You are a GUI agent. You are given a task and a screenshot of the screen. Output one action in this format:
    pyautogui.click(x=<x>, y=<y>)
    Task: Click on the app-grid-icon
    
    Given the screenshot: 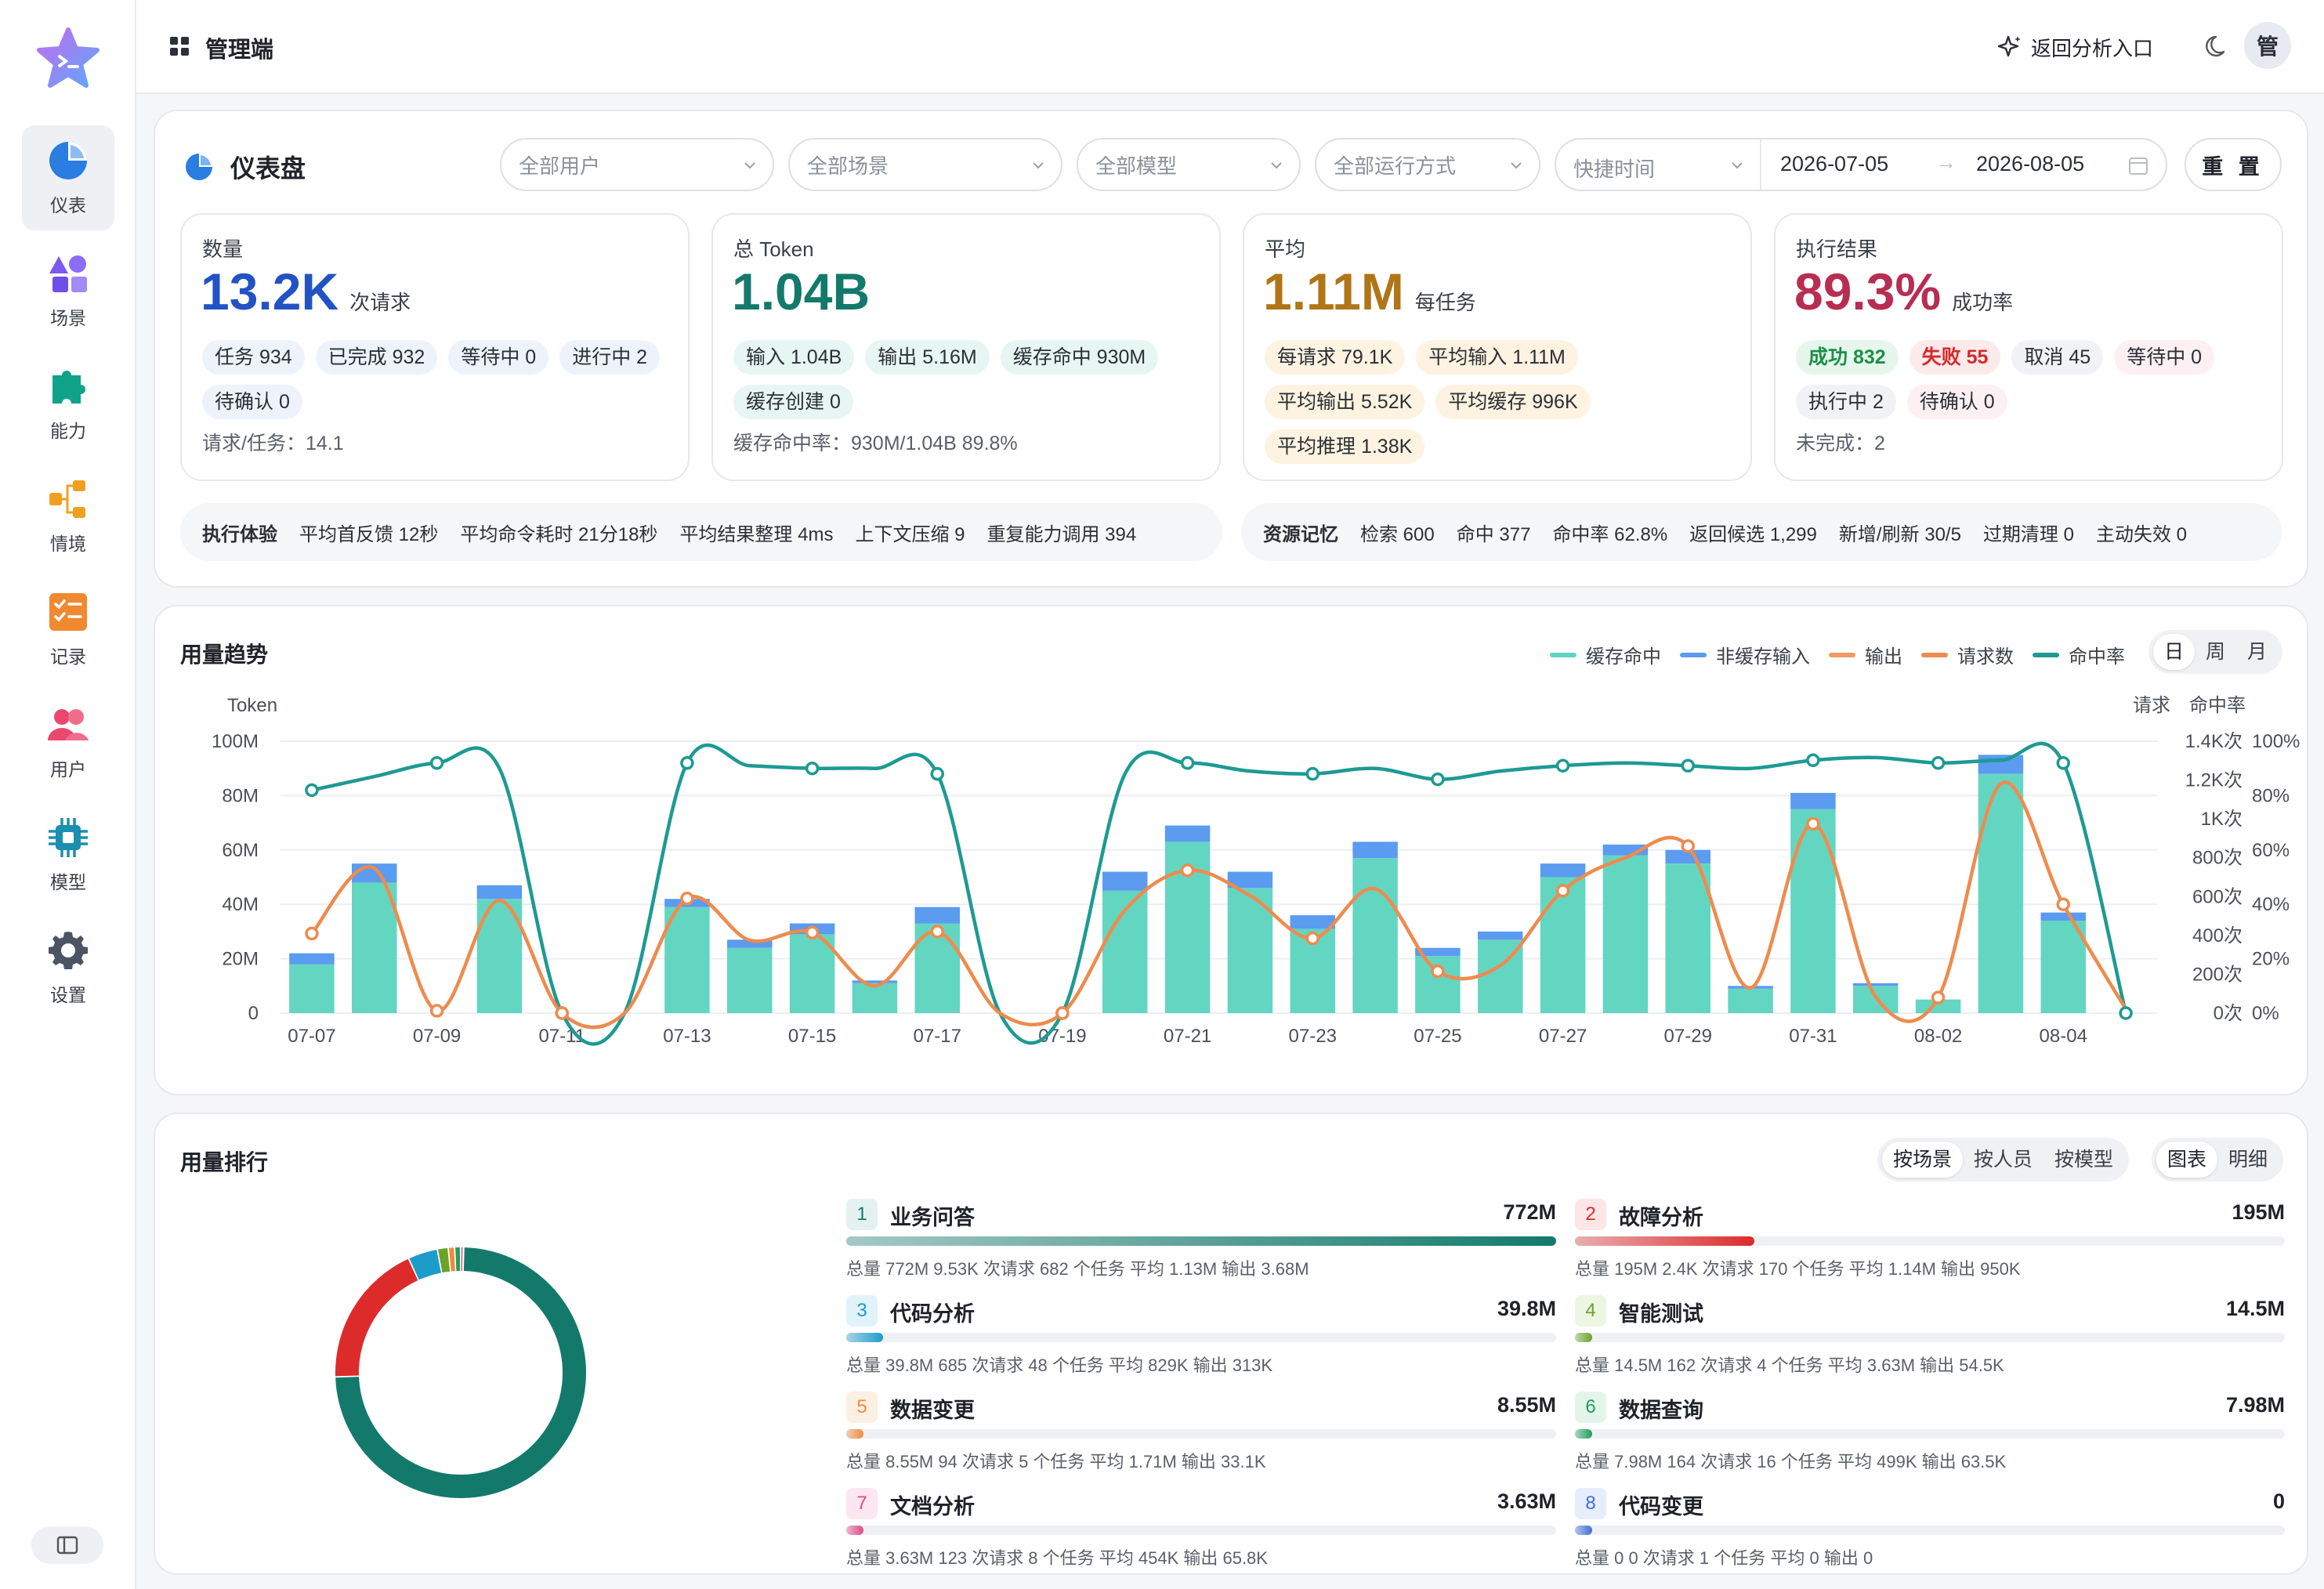 What is the action you would take?
    pyautogui.click(x=180, y=46)
    